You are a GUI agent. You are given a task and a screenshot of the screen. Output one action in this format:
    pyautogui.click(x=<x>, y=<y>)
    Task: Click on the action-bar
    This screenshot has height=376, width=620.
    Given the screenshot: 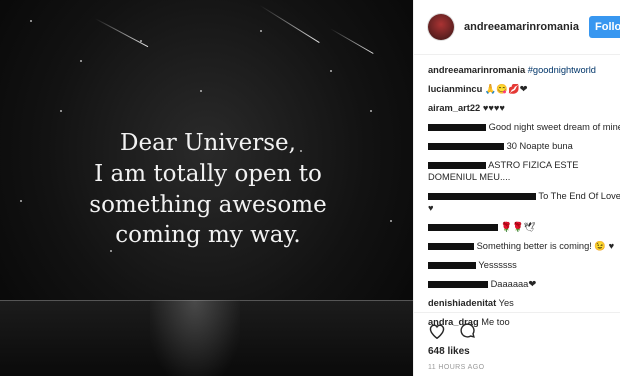 What is the action you would take?
    pyautogui.click(x=457, y=332)
    